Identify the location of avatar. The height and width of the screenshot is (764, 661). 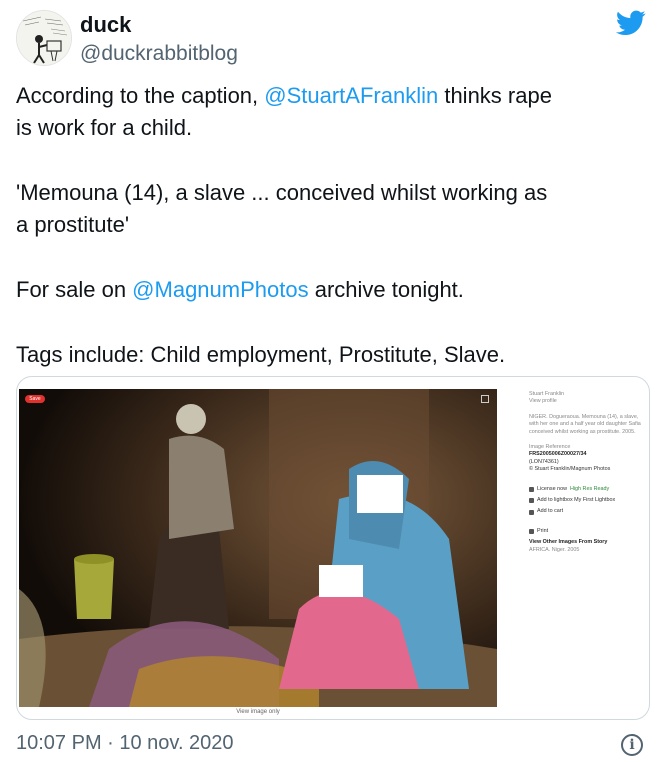
(44, 38).